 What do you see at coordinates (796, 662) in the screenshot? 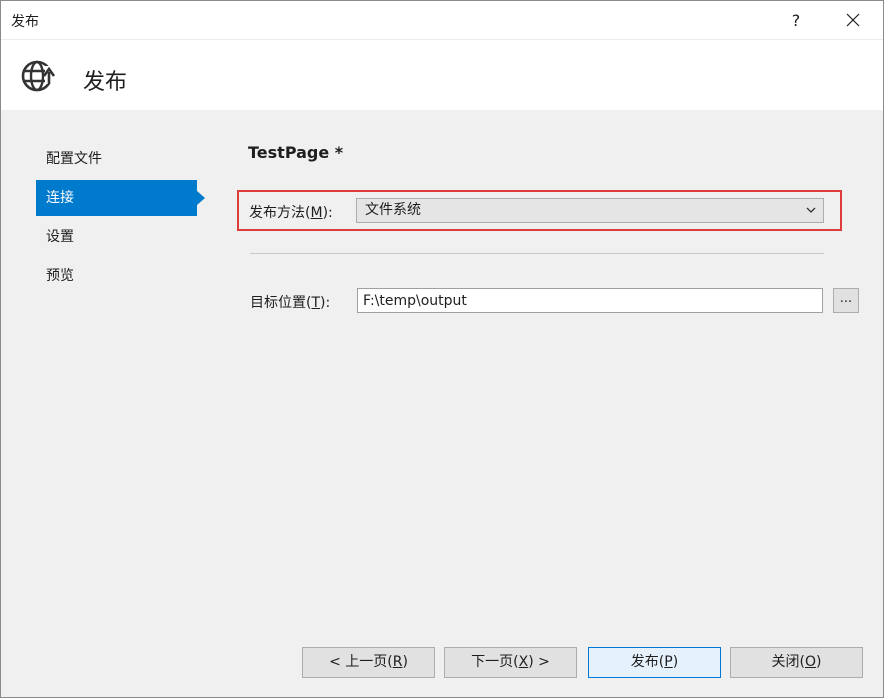
I see `close-button: 关闭(O)` at bounding box center [796, 662].